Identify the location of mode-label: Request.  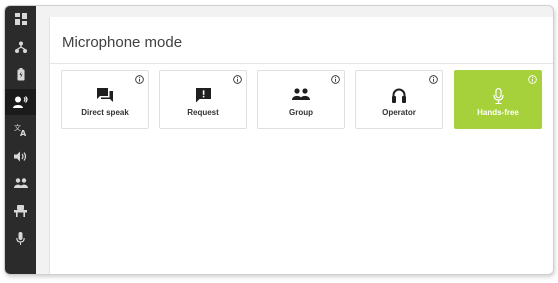
(203, 112).